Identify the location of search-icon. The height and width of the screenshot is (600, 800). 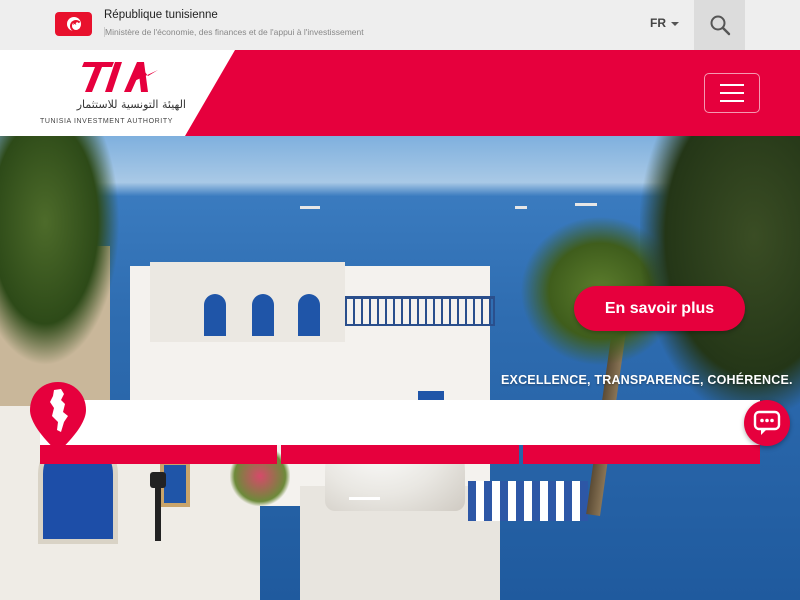
(720, 25).